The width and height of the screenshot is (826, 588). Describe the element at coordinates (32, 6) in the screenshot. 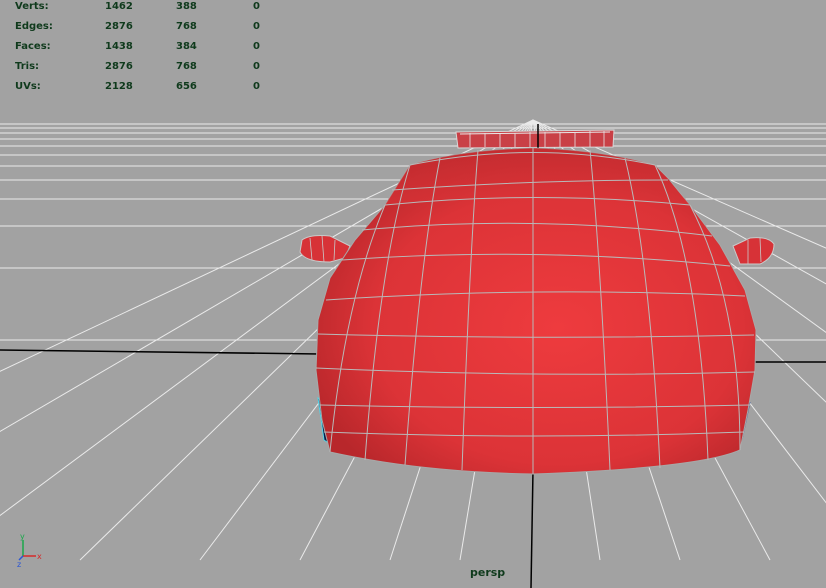

I see `hud-label: Verts:` at that location.